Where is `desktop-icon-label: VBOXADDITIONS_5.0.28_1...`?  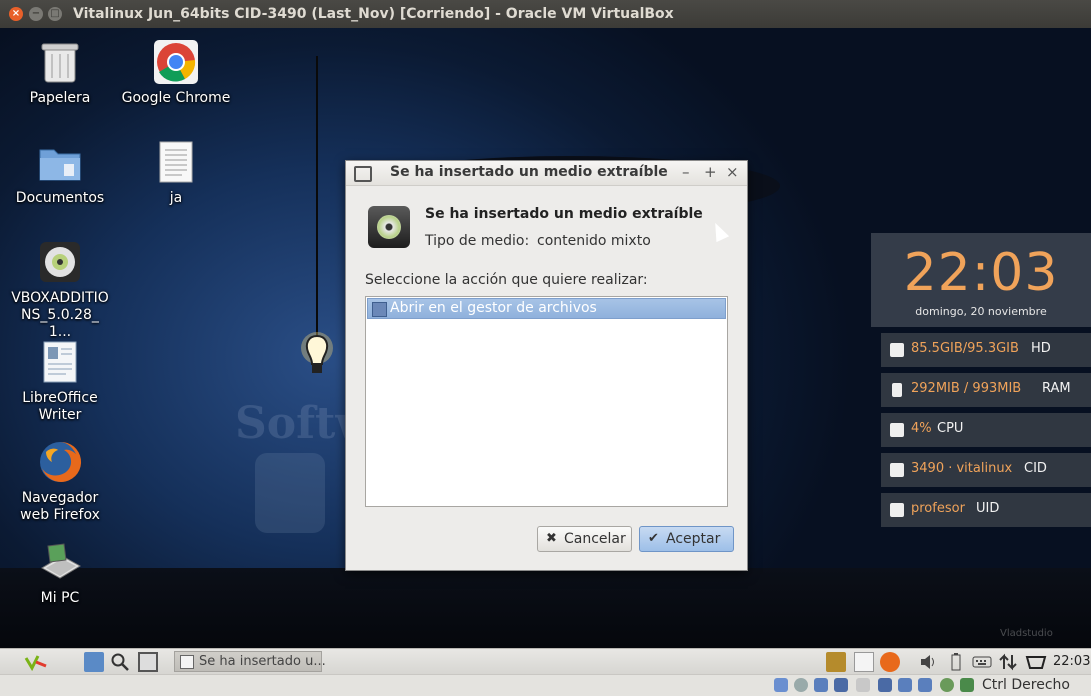 desktop-icon-label: VBOXADDITIONS_5.0.28_1... is located at coordinates (60, 315).